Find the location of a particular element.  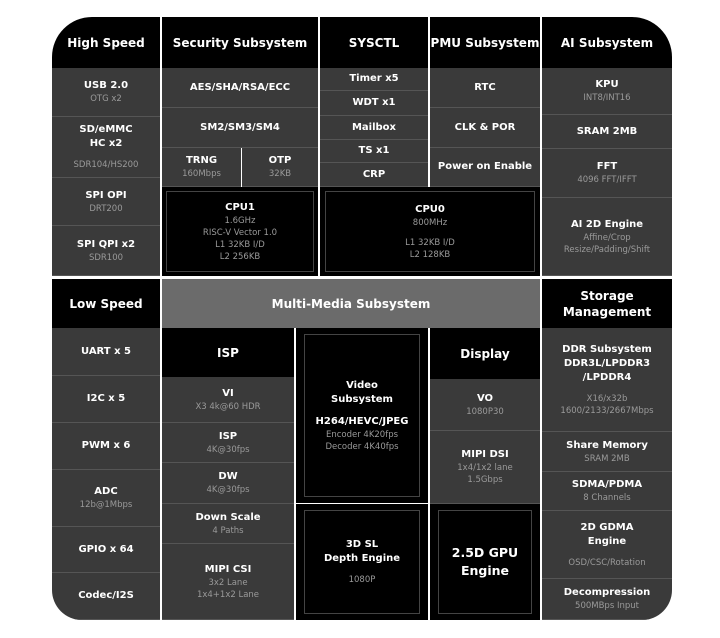

usb-detail: OTG x2 is located at coordinates (106, 99).